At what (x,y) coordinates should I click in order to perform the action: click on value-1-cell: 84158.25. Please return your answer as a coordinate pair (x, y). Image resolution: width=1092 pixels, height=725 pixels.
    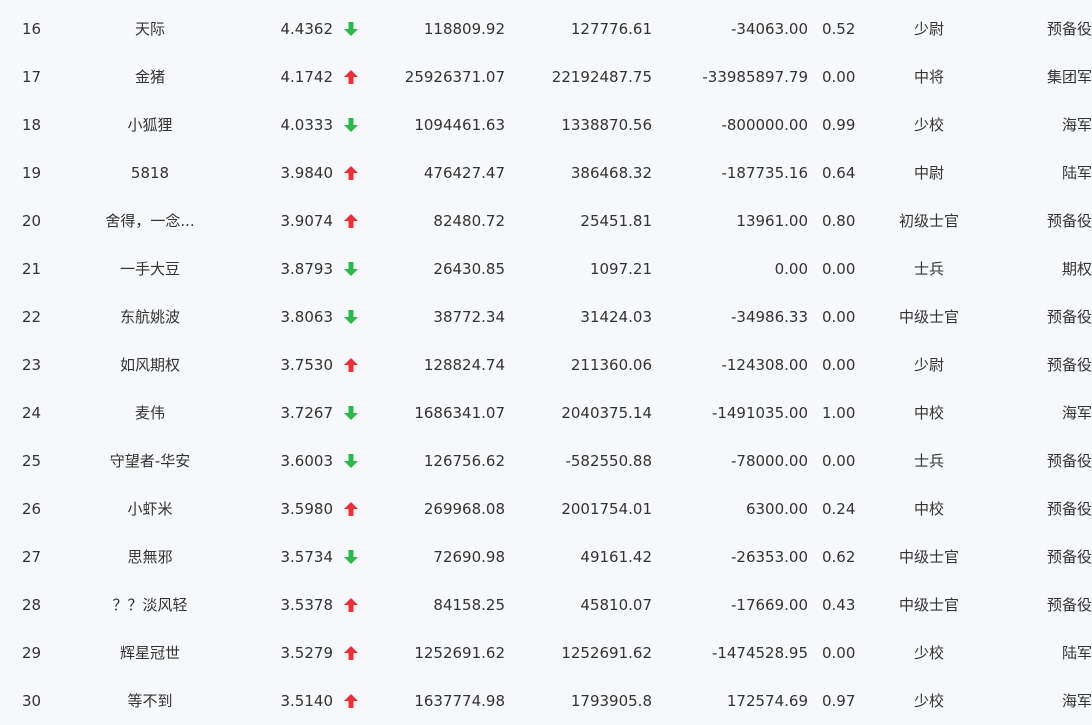
    Looking at the image, I should click on (469, 605).